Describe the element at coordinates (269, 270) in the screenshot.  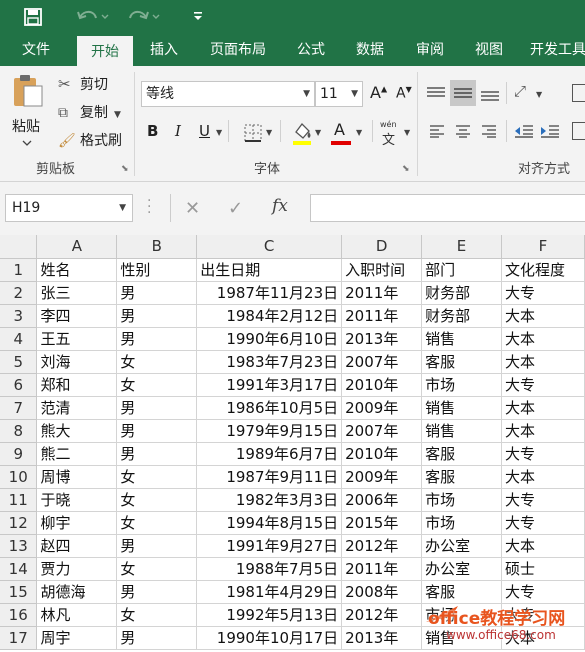
I see `cell-birth-date: 出生日期` at that location.